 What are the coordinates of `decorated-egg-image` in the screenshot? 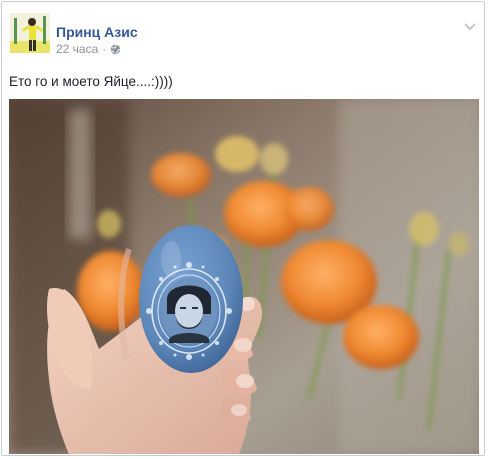 It's located at (191, 299).